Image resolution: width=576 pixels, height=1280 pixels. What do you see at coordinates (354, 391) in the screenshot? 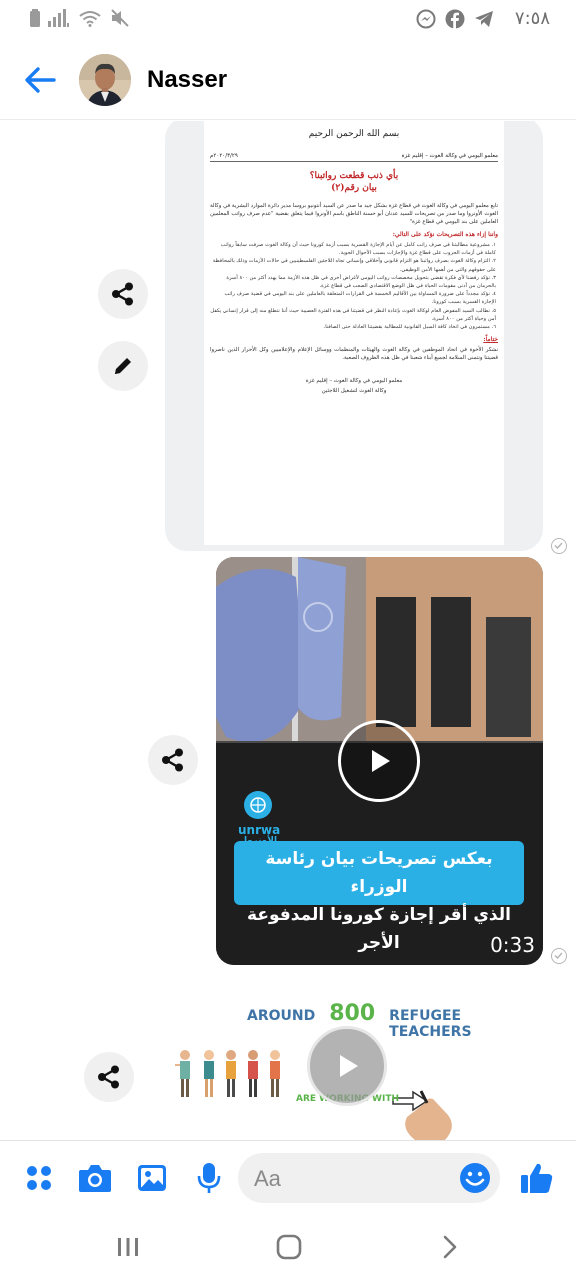
I see `doc-sign-line2: وكالة الغوث لتشغيل اللاجئين` at bounding box center [354, 391].